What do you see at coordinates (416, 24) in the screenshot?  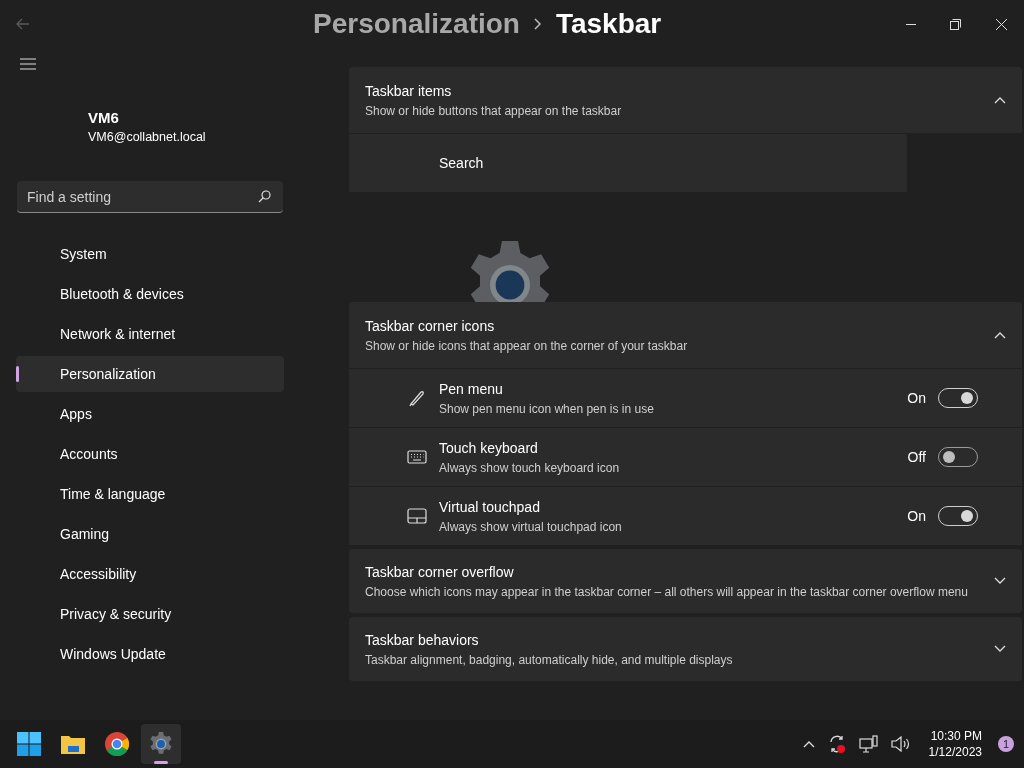 I see `breadcrumb-parent: Personalization` at bounding box center [416, 24].